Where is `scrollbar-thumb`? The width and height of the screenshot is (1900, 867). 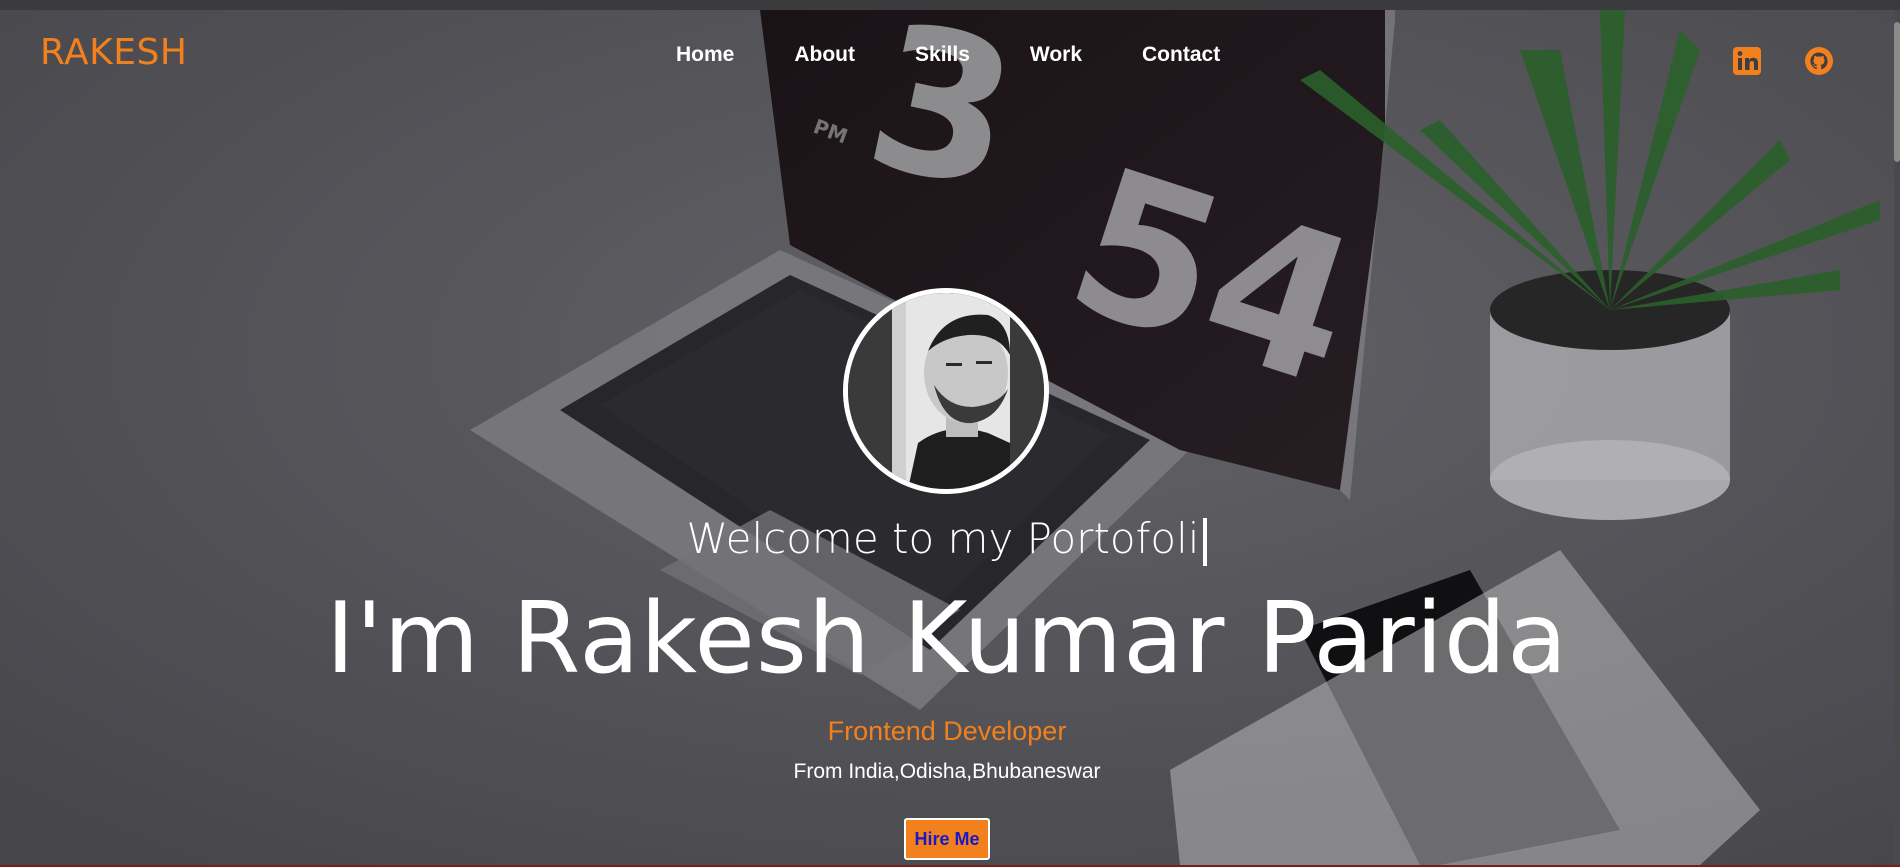 scrollbar-thumb is located at coordinates (1897, 92).